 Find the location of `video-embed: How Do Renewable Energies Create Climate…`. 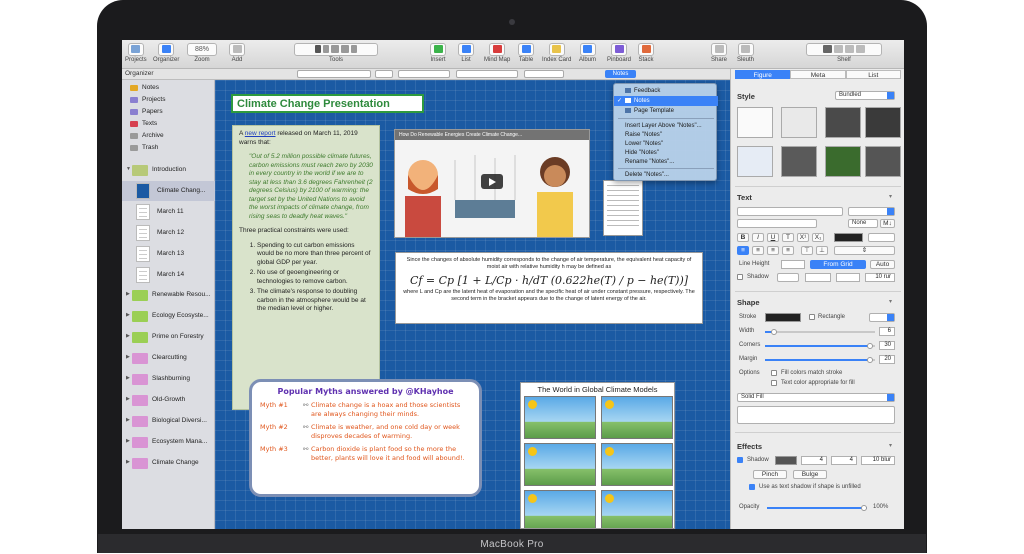

video-embed: How Do Renewable Energies Create Climate… is located at coordinates (492, 183).